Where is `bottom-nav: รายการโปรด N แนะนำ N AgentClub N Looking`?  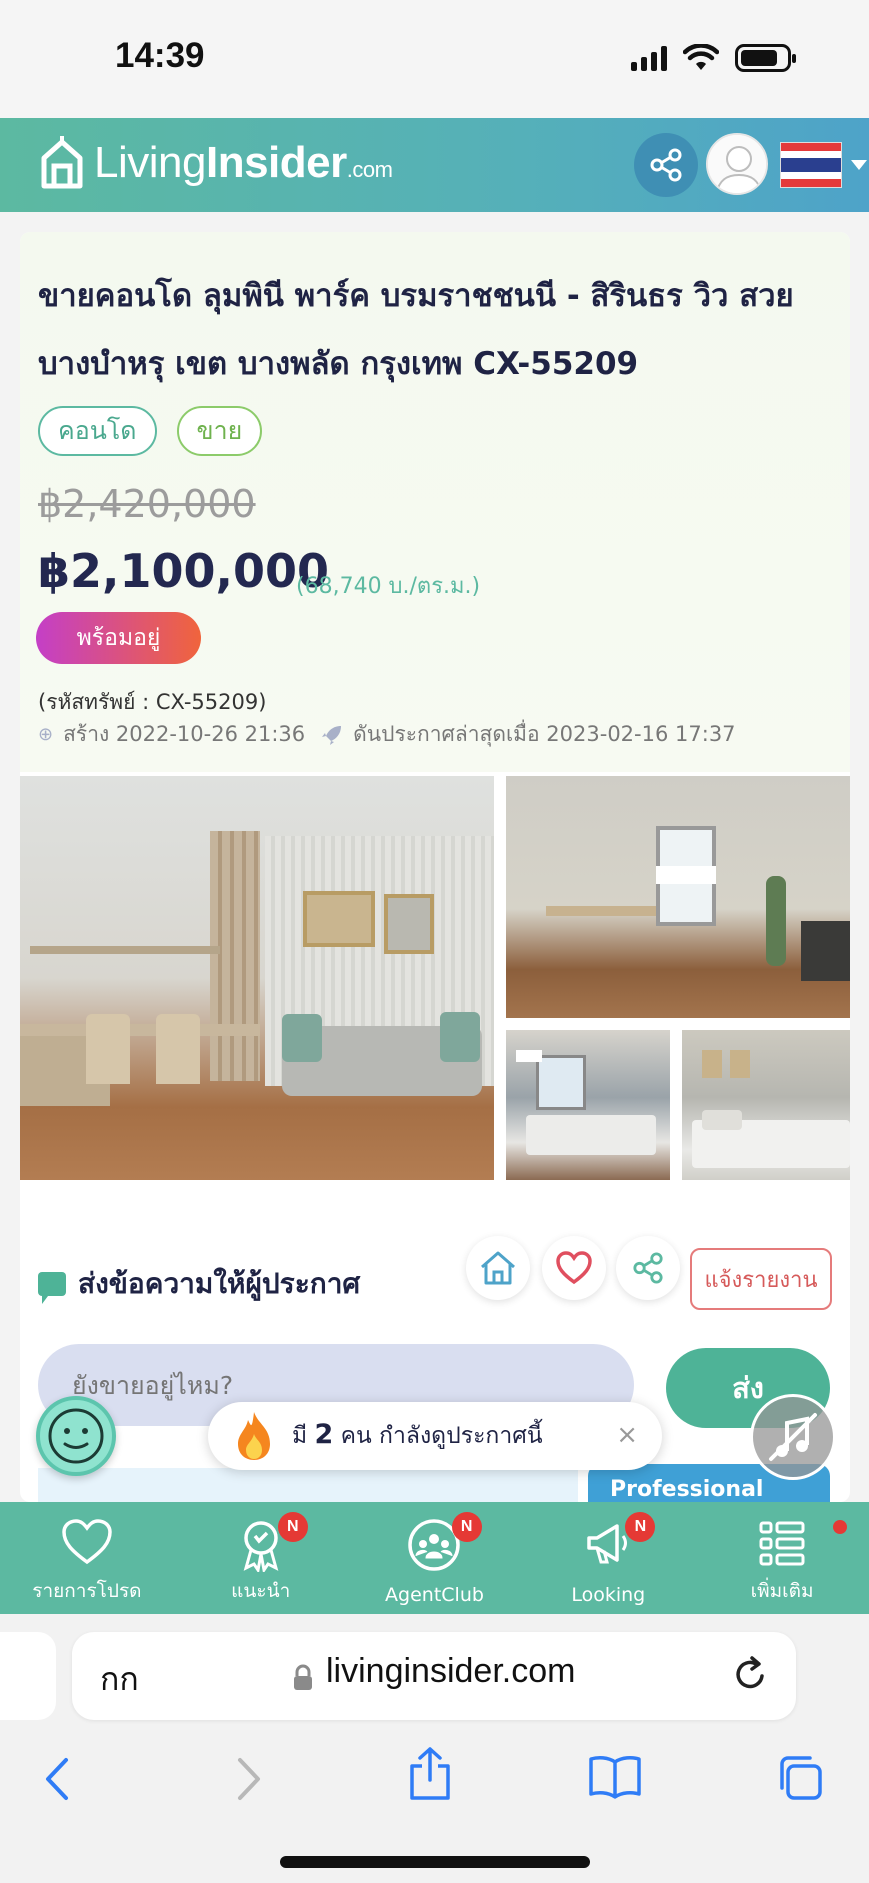 bottom-nav: รายการโปรด N แนะนำ N AgentClub N Looking is located at coordinates (434, 1558).